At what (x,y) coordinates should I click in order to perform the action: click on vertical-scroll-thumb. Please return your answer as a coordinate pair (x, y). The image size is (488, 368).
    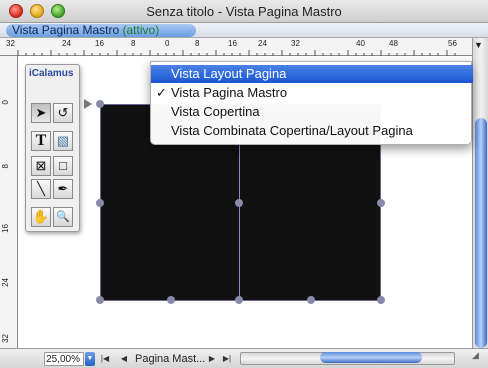
    Looking at the image, I should click on (481, 233).